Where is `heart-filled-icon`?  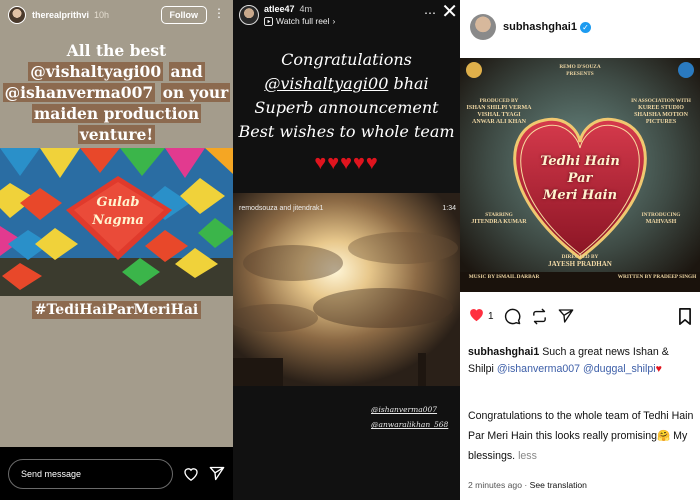
heart-filled-icon is located at coordinates (476, 316).